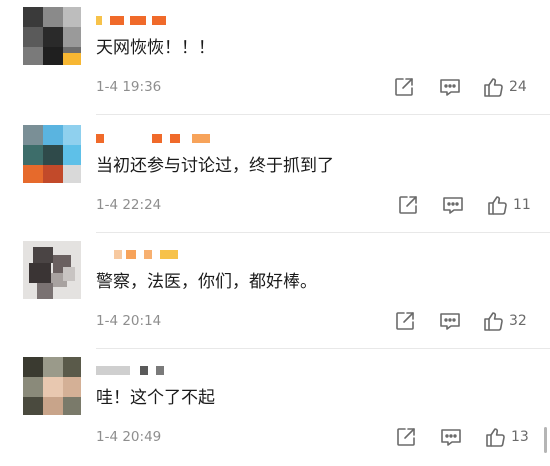  What do you see at coordinates (504, 87) in the screenshot?
I see `like-button: 24` at bounding box center [504, 87].